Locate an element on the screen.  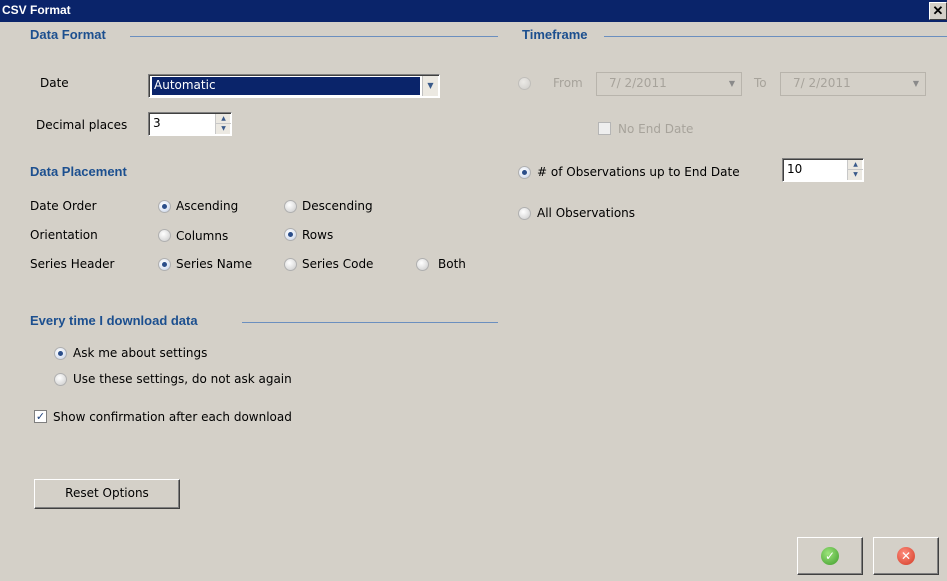
all-observations-label: All Observations is located at coordinates (586, 213).